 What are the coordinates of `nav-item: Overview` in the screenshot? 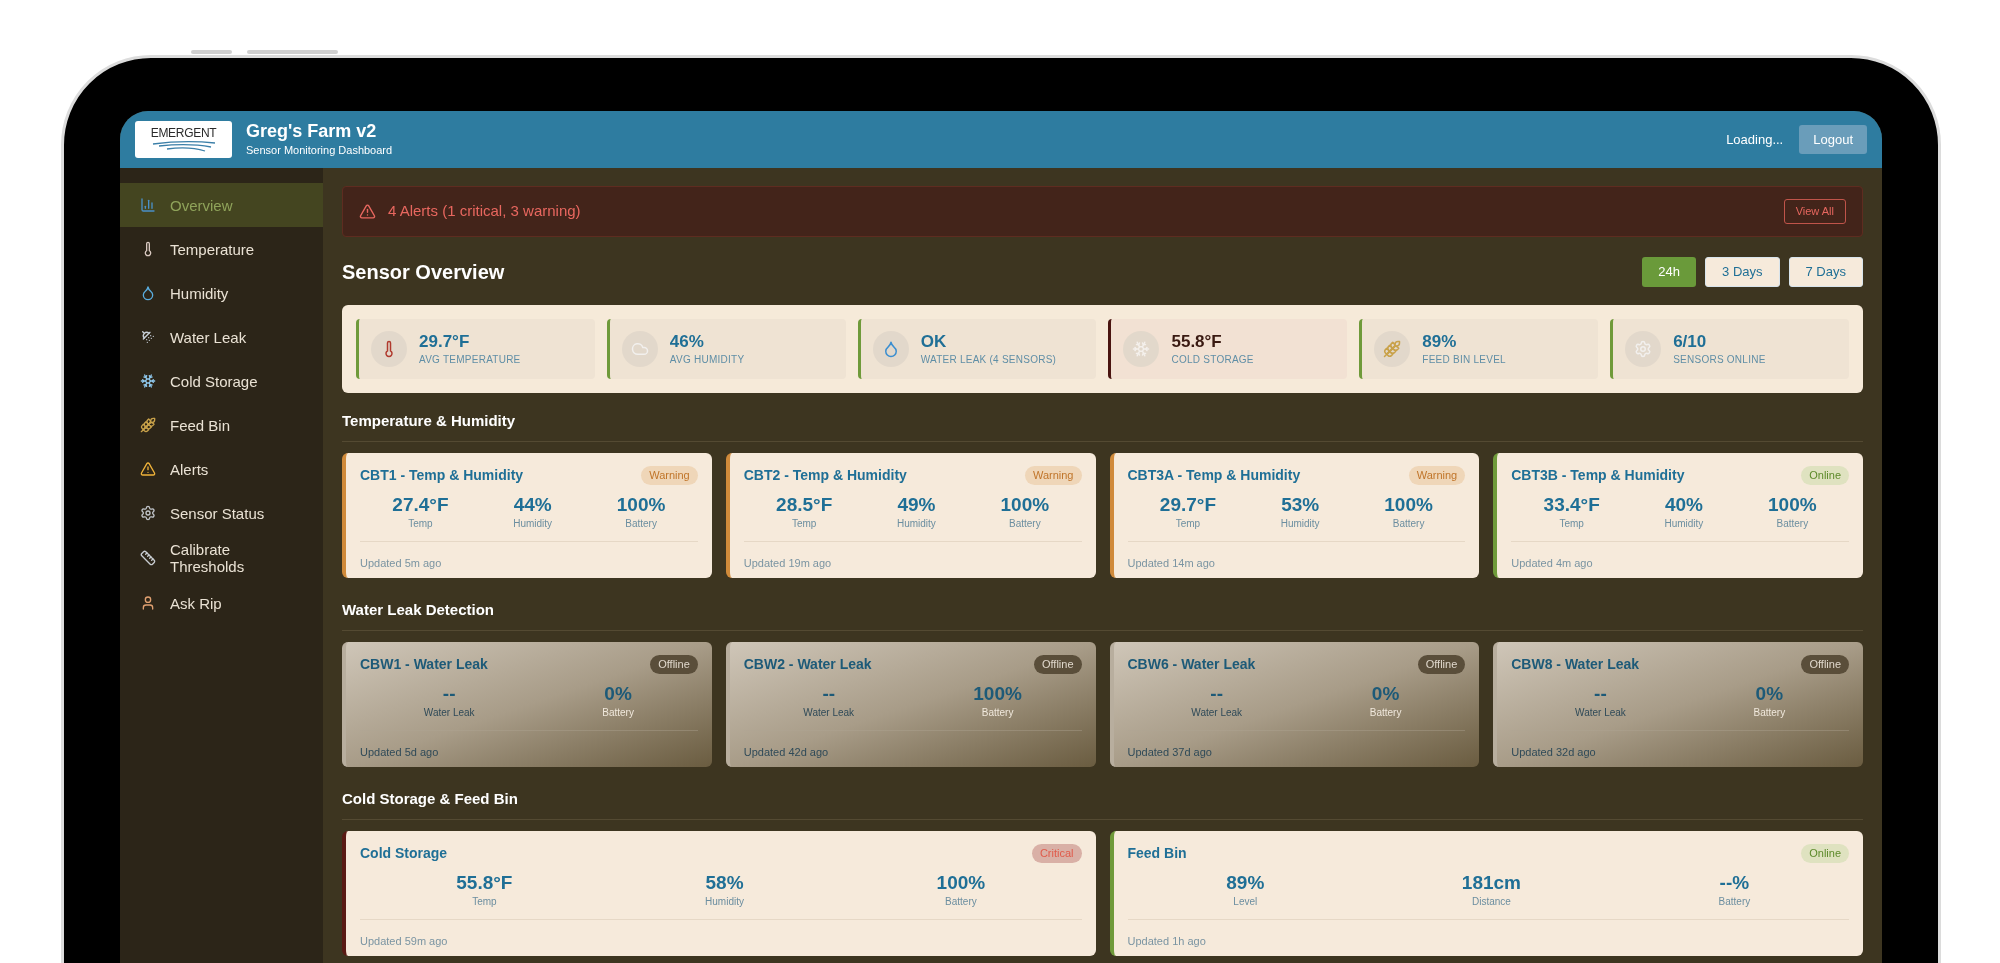 It's located at (221, 205).